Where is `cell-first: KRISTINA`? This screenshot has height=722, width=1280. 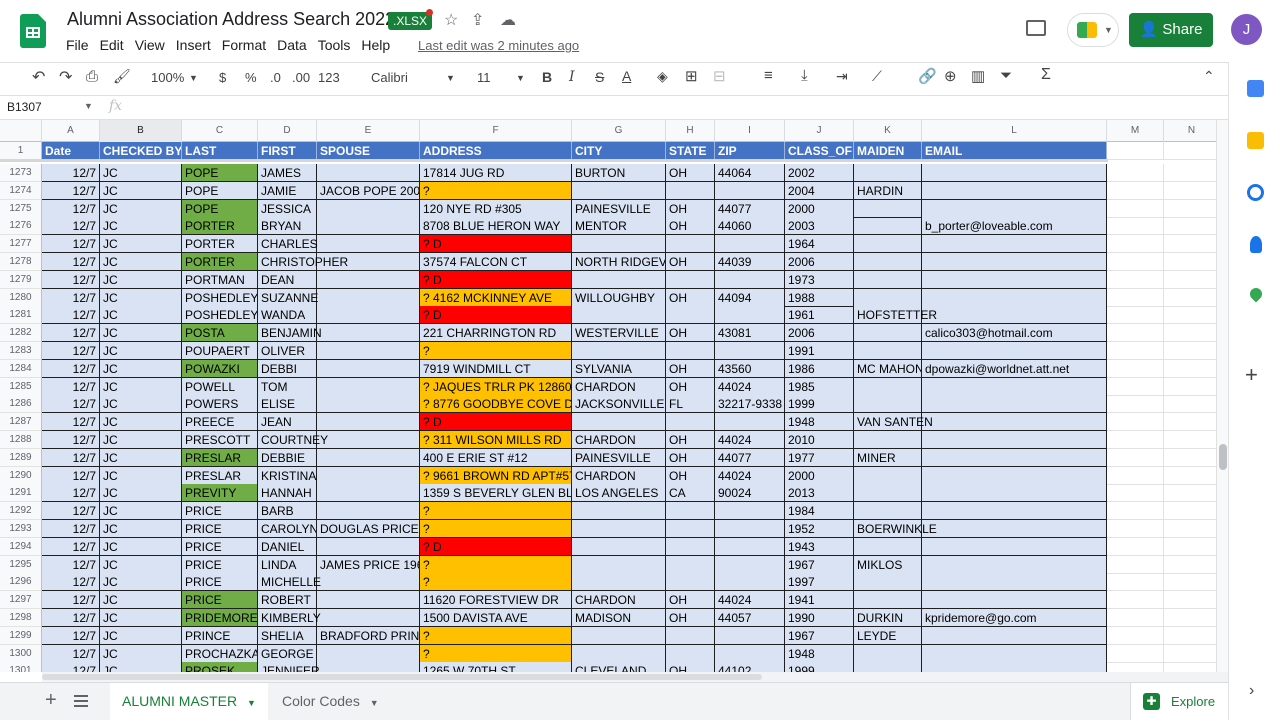
cell-first: KRISTINA is located at coordinates (287, 476).